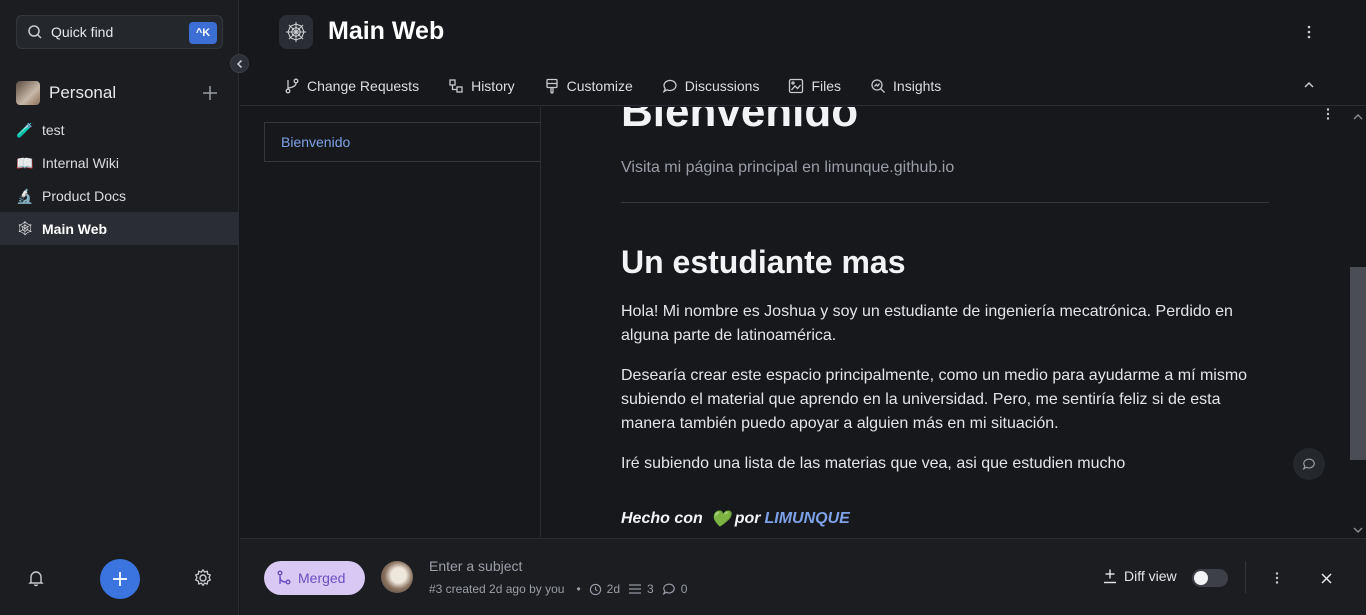  What do you see at coordinates (84, 196) in the screenshot?
I see `sidebar-item-label: Product Docs` at bounding box center [84, 196].